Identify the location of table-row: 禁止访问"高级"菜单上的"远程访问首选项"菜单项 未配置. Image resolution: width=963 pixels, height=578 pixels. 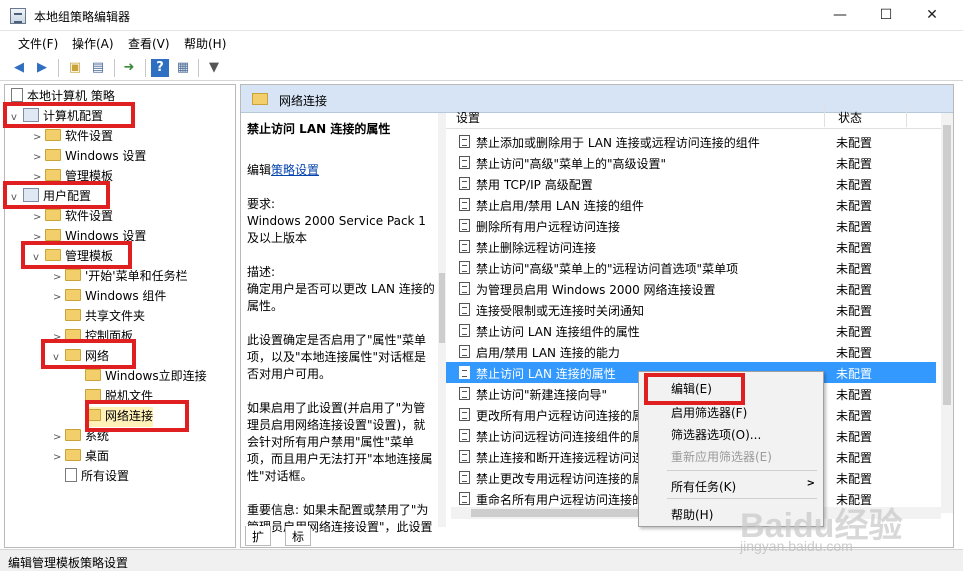
(691, 267).